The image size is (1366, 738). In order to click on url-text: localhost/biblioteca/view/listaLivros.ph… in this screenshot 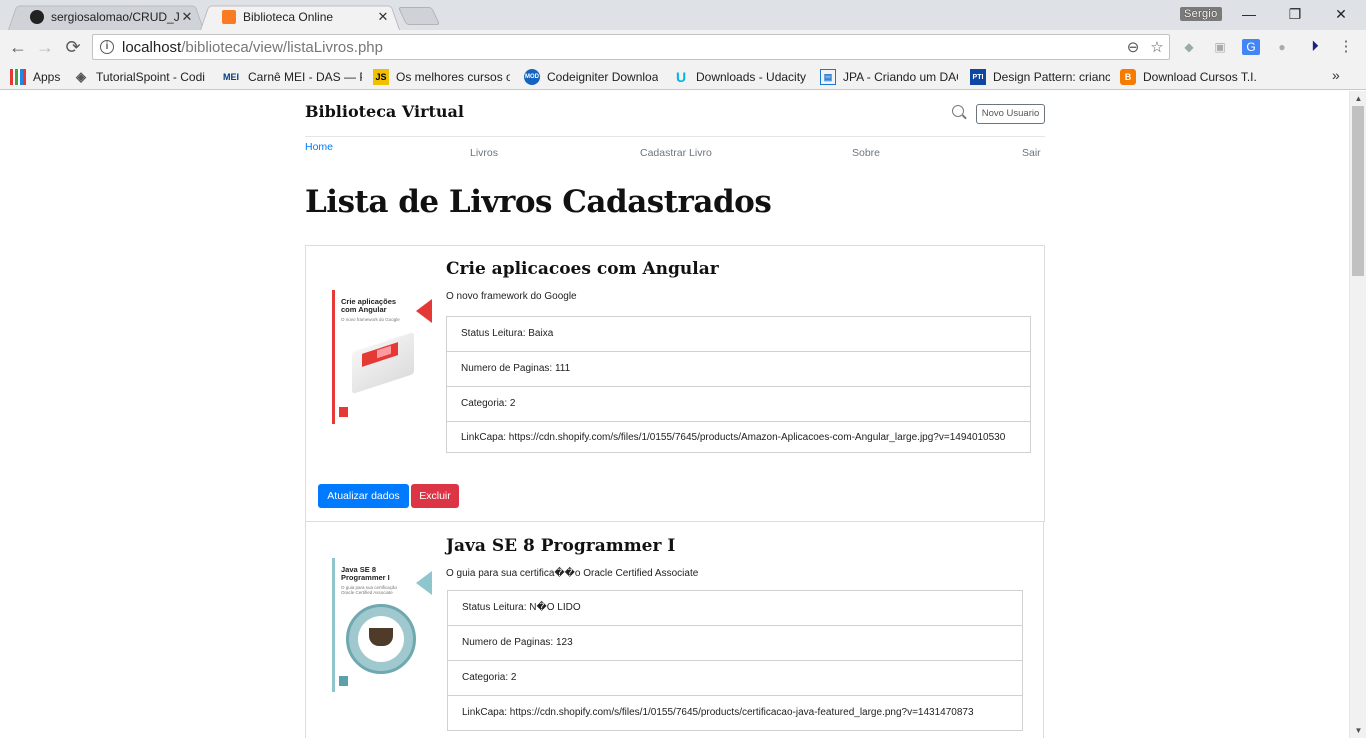, I will do `click(621, 47)`.